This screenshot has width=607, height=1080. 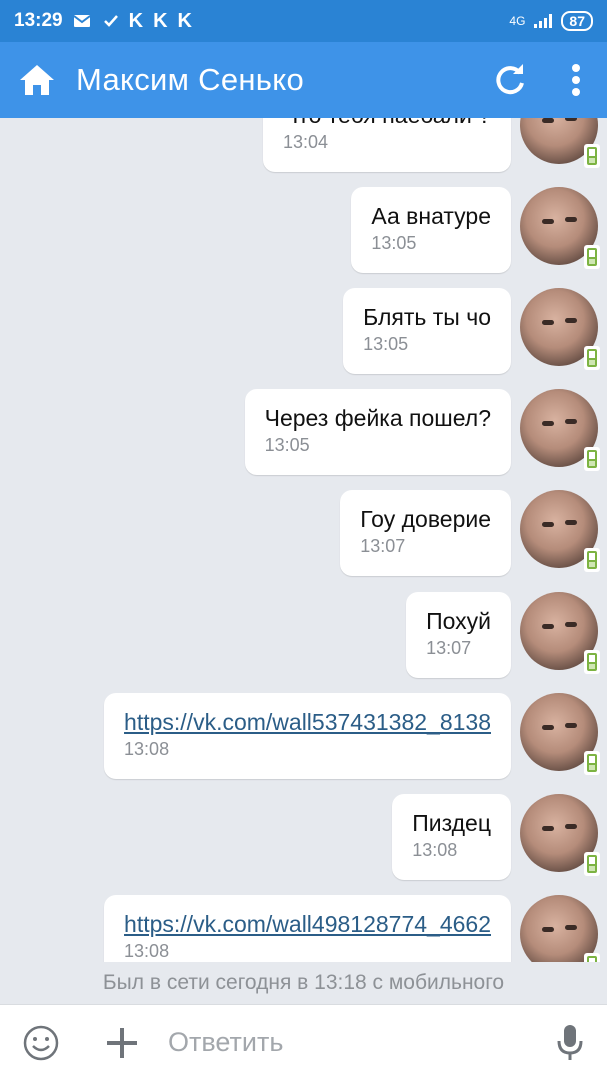 I want to click on message-item: Блять ты чо 13:05, so click(x=303, y=333).